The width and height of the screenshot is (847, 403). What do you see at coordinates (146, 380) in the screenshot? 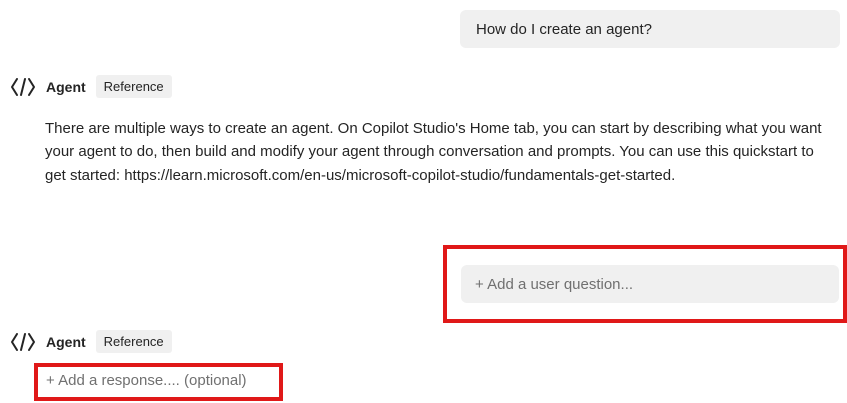
I see `add-response-field: + Add a response.... (optional)` at bounding box center [146, 380].